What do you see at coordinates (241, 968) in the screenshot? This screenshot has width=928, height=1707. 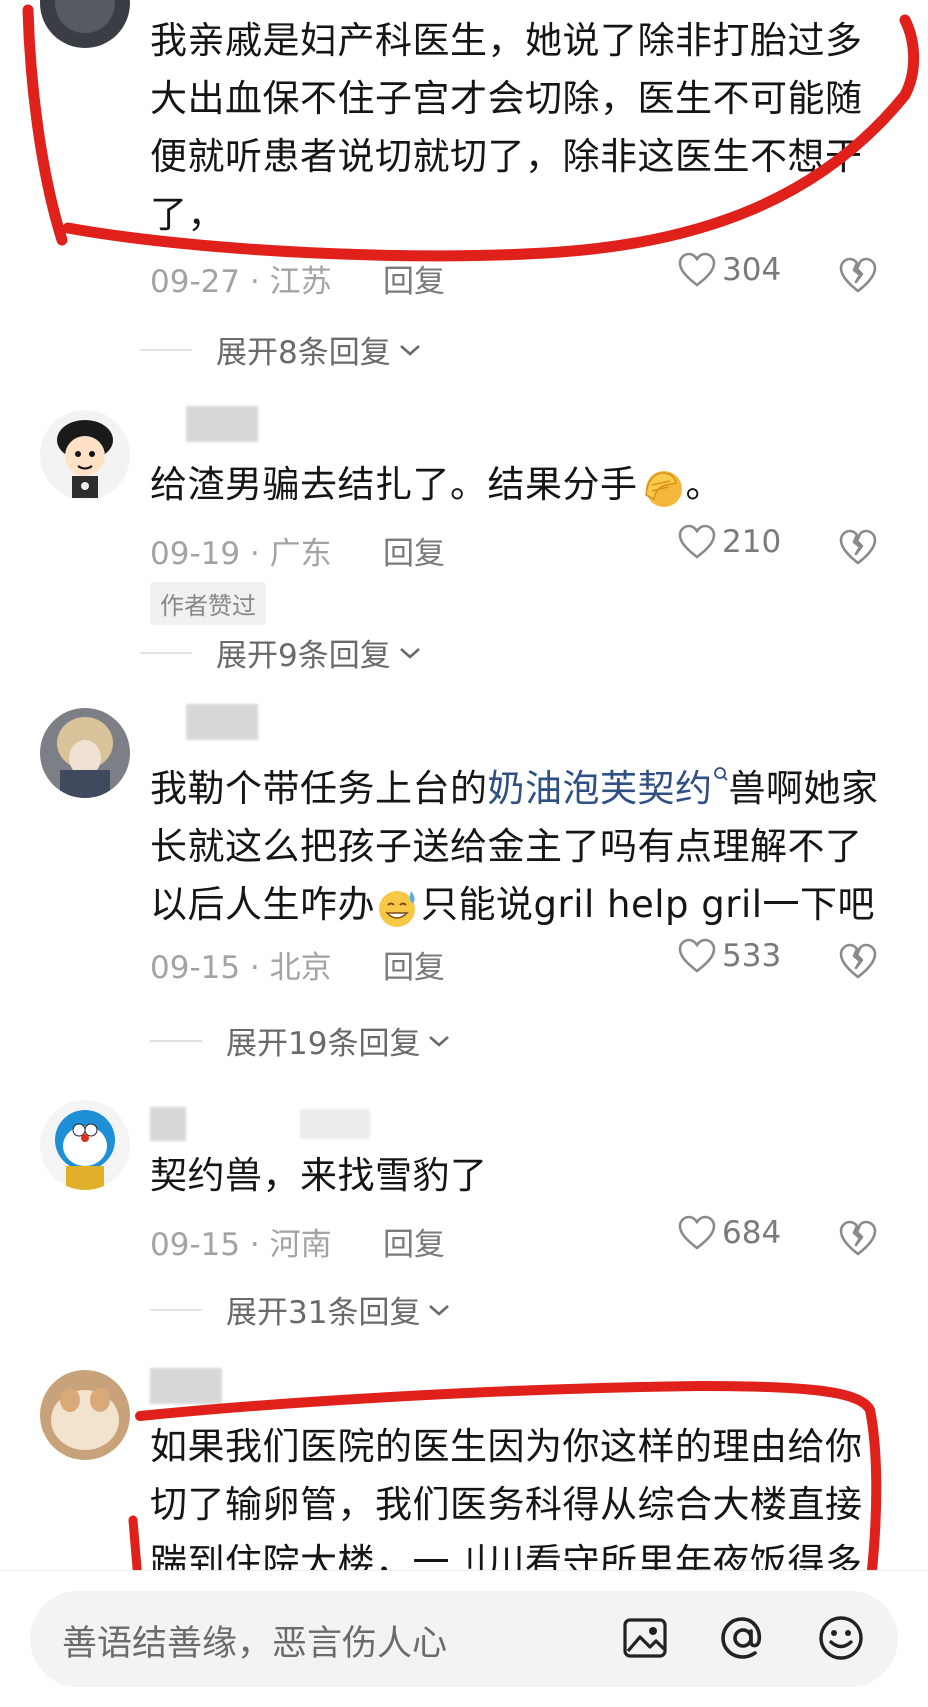 I see `comment-date-location: 09-15 · 北京` at bounding box center [241, 968].